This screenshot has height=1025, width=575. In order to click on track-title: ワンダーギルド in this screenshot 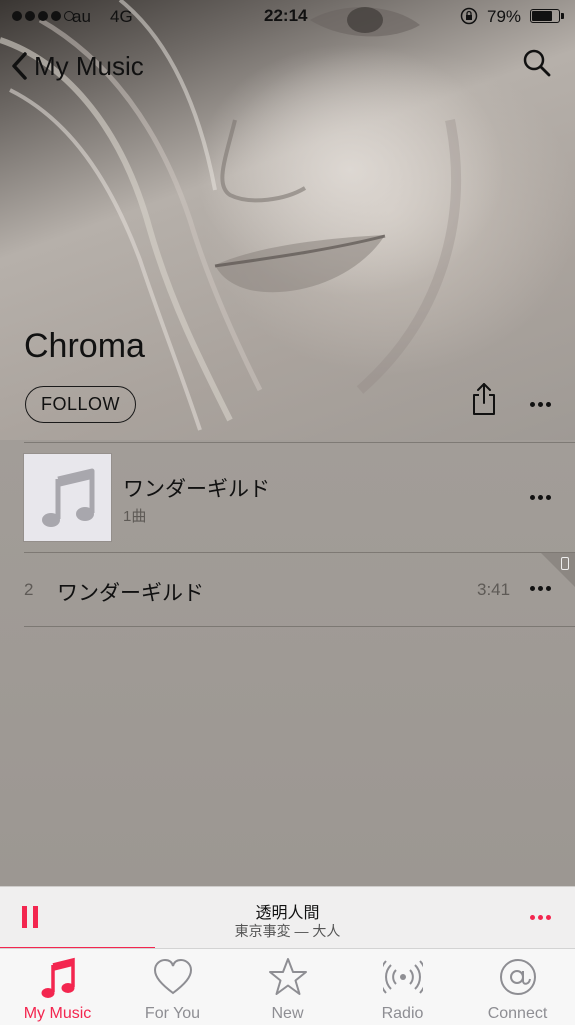, I will do `click(130, 593)`.